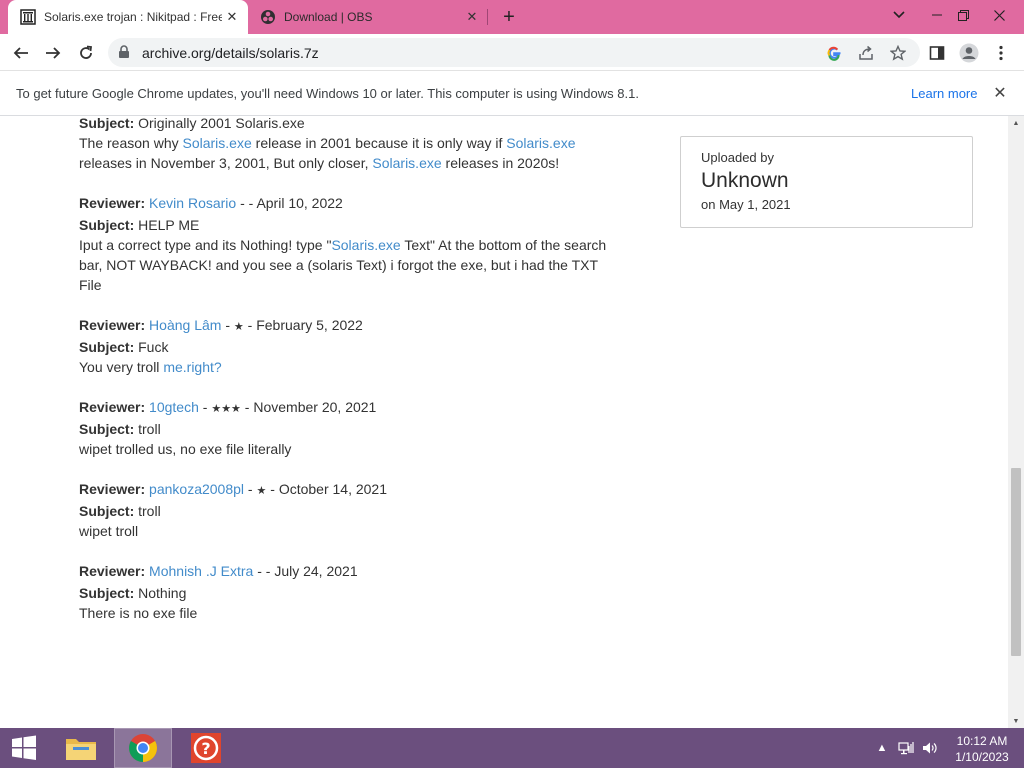  What do you see at coordinates (162, 593) in the screenshot?
I see `review-subject: Nothing` at bounding box center [162, 593].